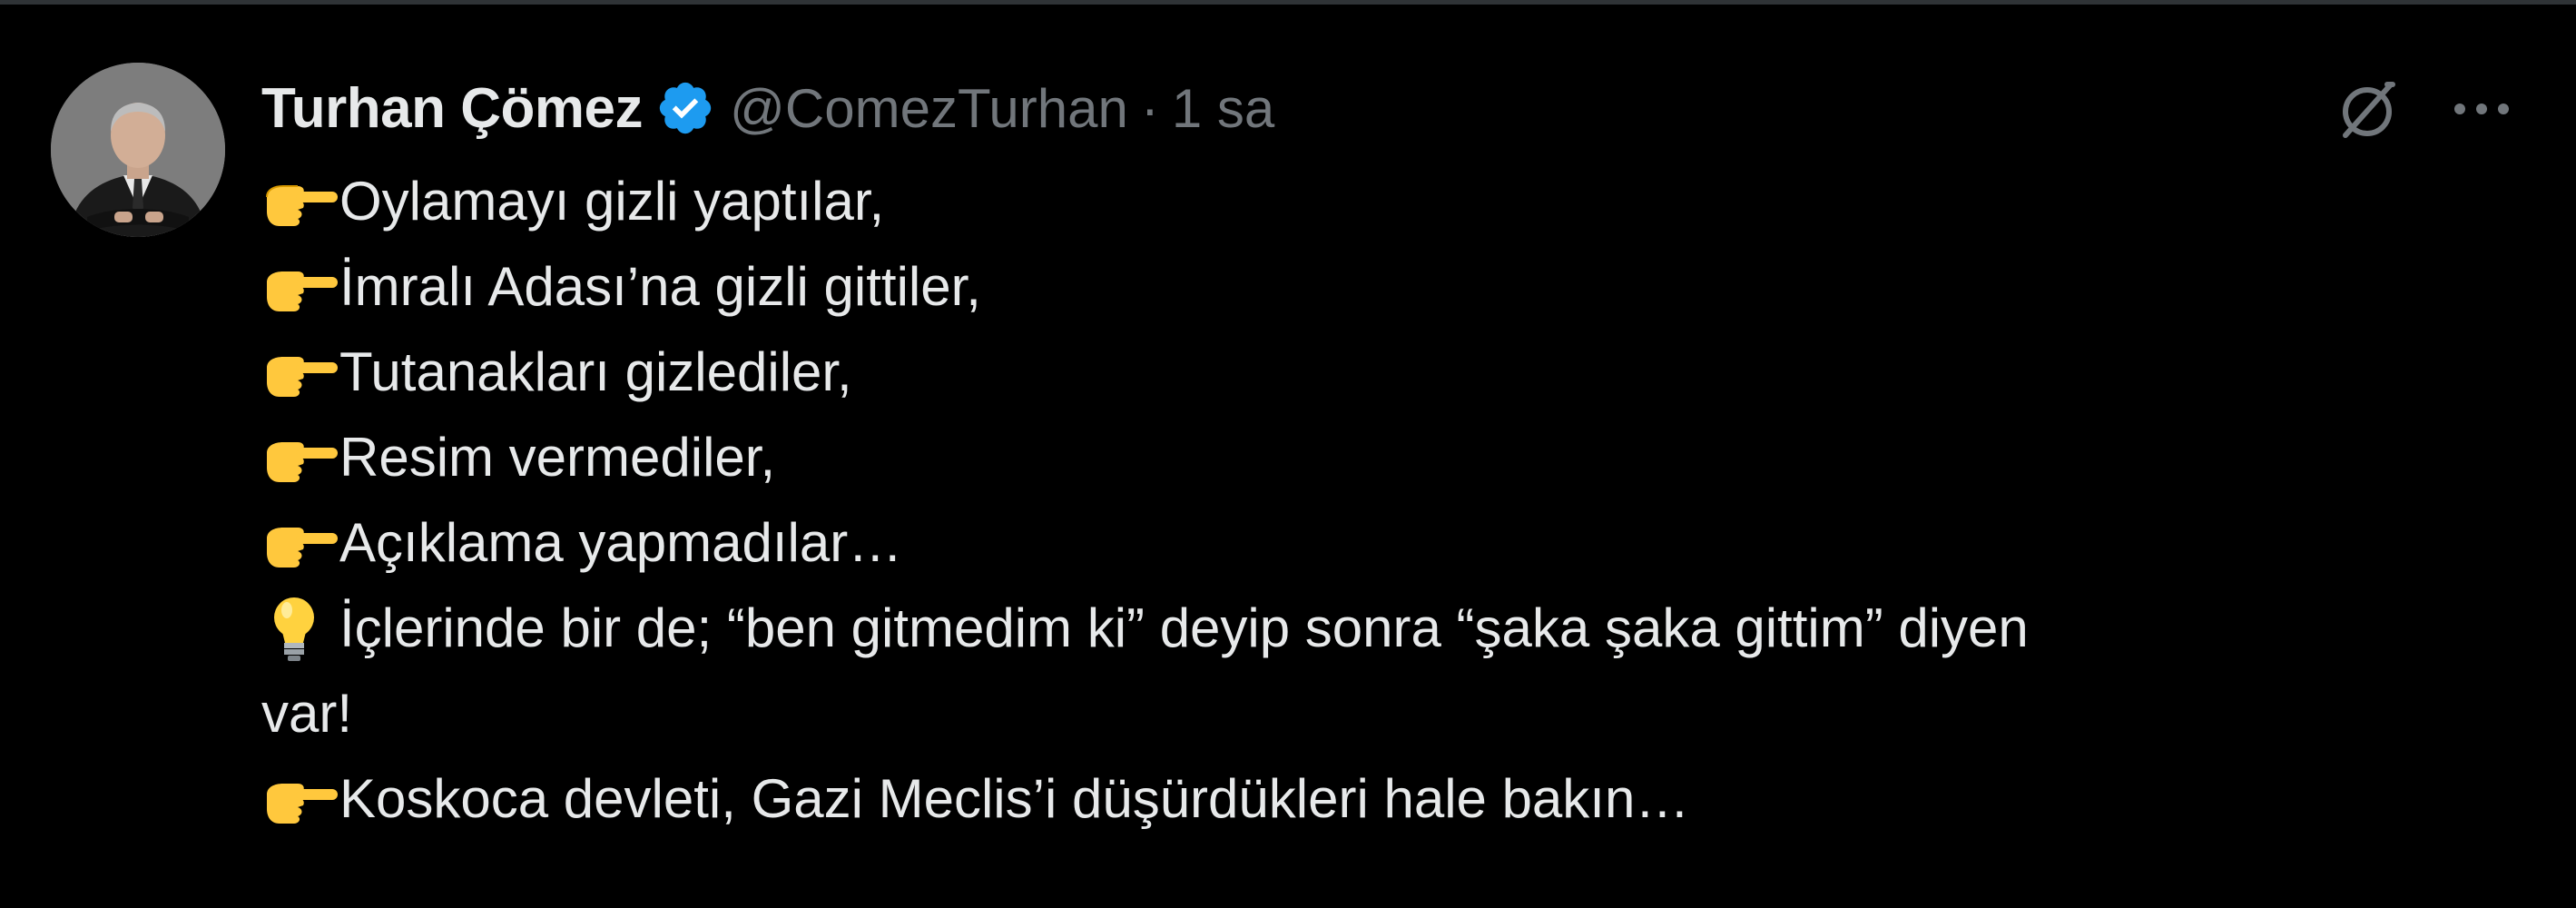  I want to click on tweet-line: Oylamayı gizli yaptılar,, so click(1396, 201).